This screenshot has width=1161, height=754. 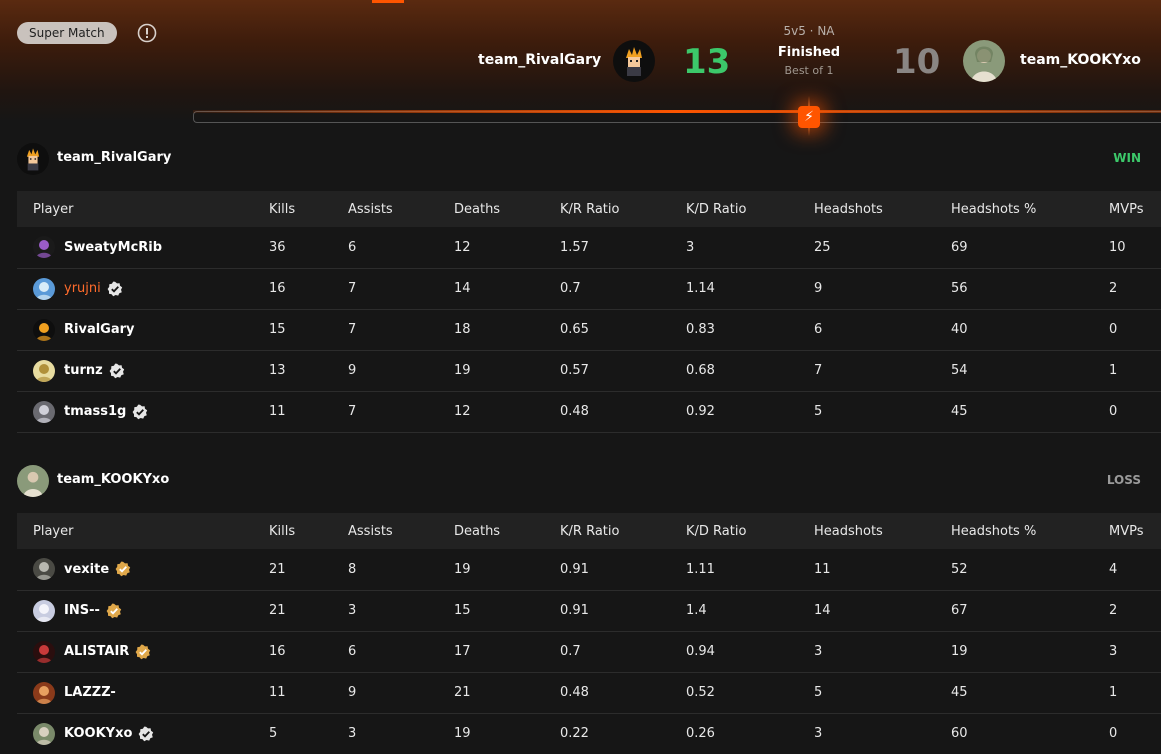 What do you see at coordinates (866, 330) in the screenshot?
I see `stat-cell-headshots: 6` at bounding box center [866, 330].